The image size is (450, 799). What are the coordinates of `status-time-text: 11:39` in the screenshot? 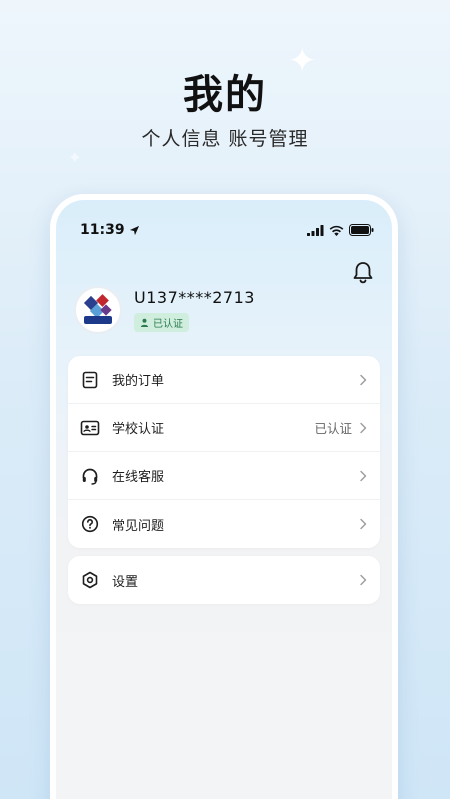 It's located at (102, 230).